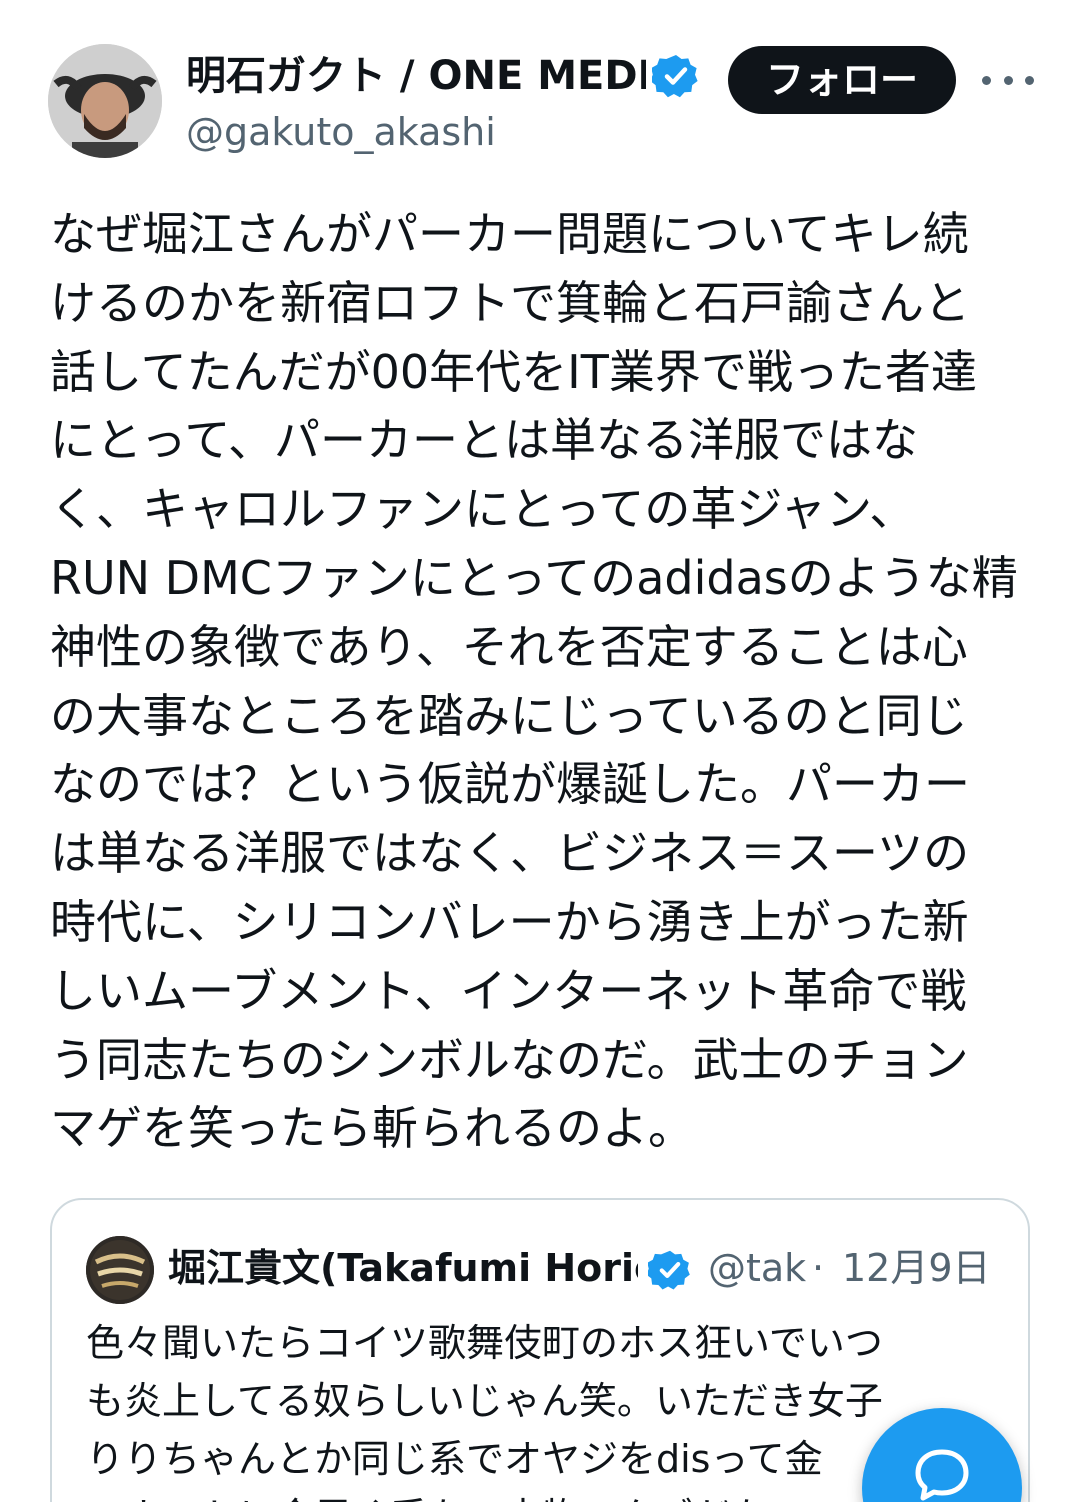  What do you see at coordinates (757, 1268) in the screenshot?
I see `quoted-author-handle: @tak` at bounding box center [757, 1268].